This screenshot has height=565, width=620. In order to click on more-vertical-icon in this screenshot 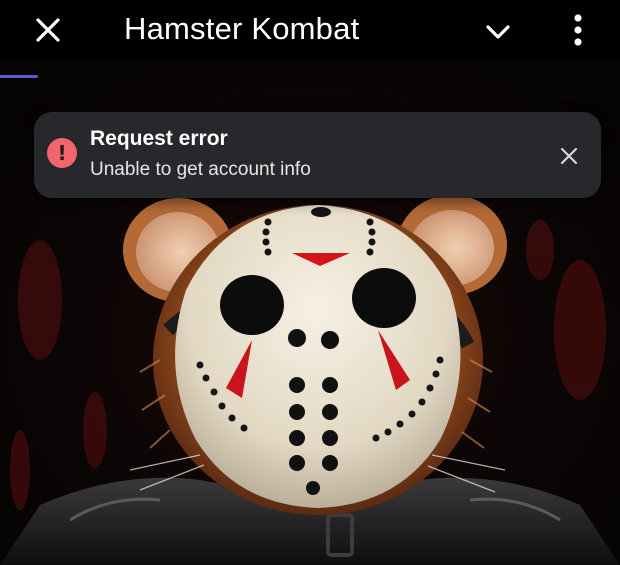, I will do `click(578, 30)`.